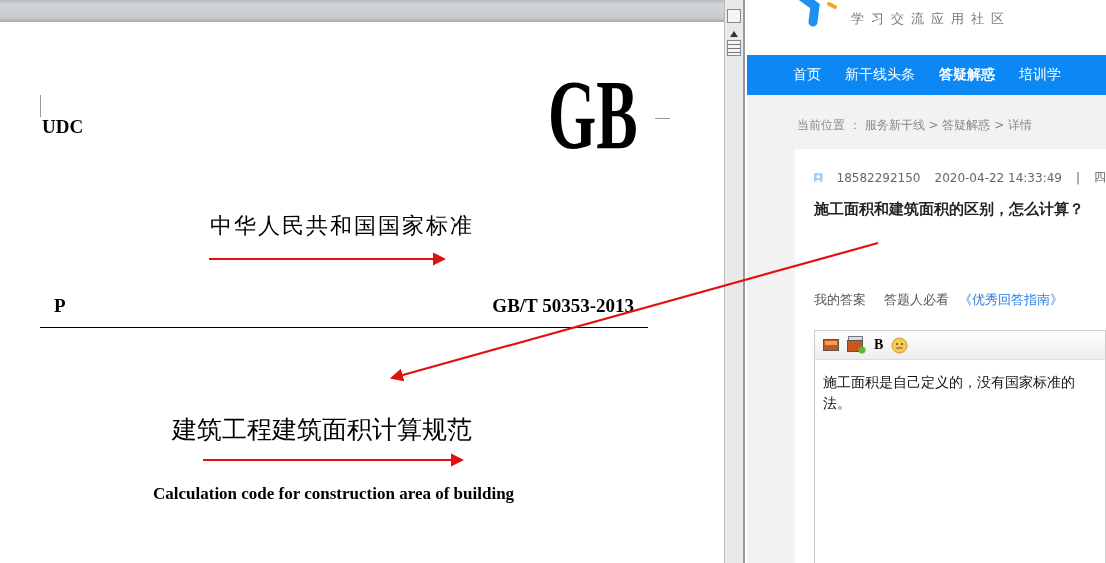 The image size is (1106, 563). I want to click on standard-title: 中华人民共和国国家标准, so click(342, 226).